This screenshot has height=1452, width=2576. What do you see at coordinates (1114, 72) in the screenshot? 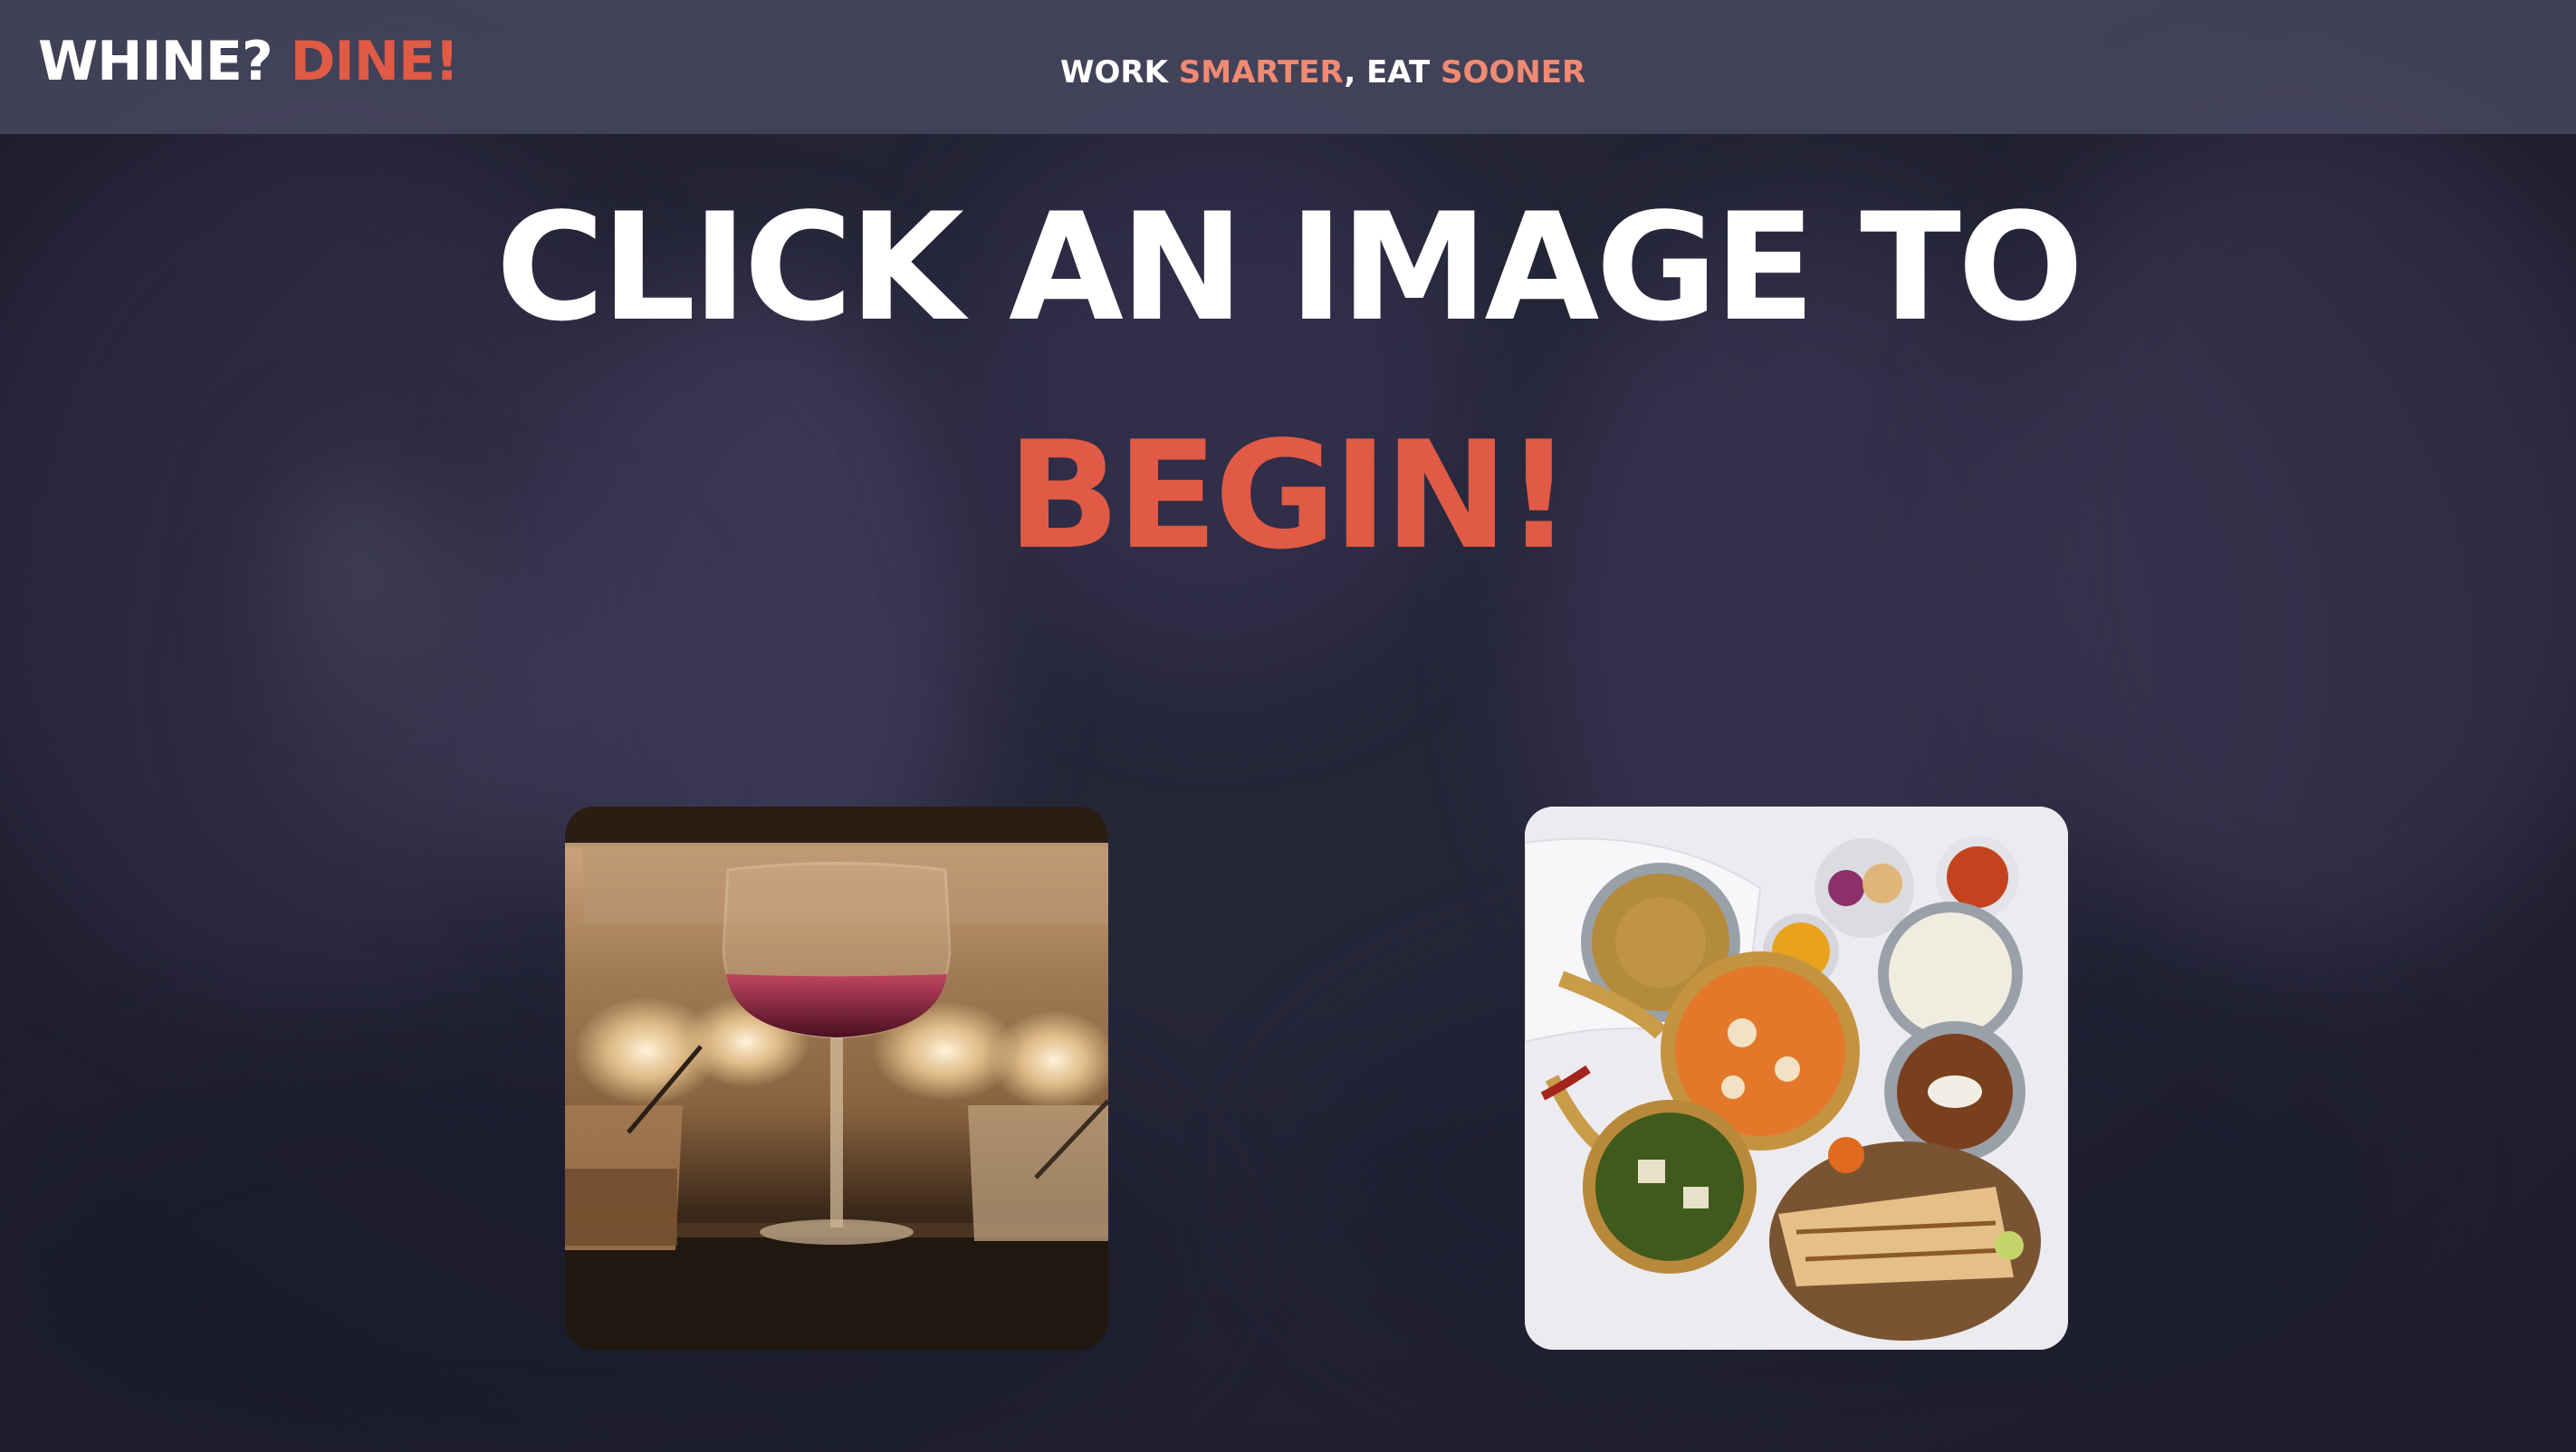
I see `tagline-work: WORK` at bounding box center [1114, 72].